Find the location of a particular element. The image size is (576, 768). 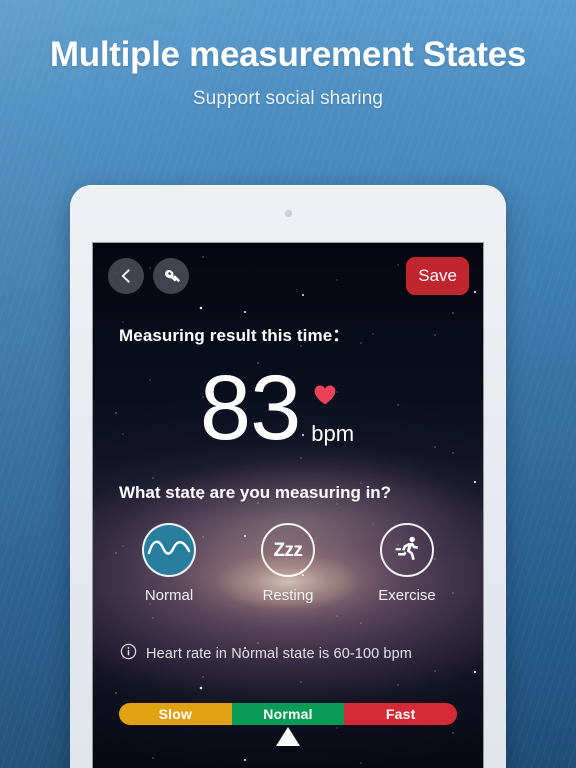

tools-button is located at coordinates (171, 276).